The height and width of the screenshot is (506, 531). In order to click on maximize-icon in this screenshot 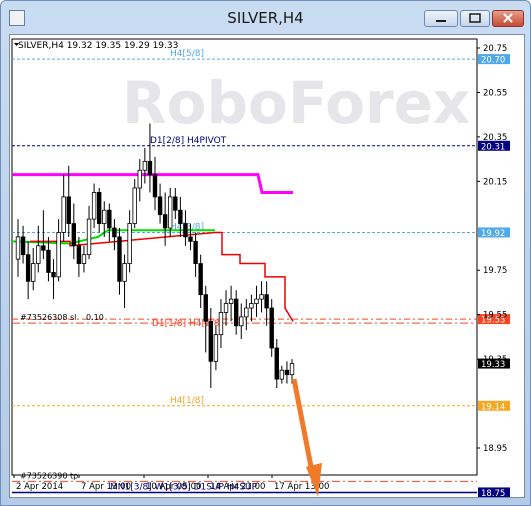, I will do `click(475, 18)`.